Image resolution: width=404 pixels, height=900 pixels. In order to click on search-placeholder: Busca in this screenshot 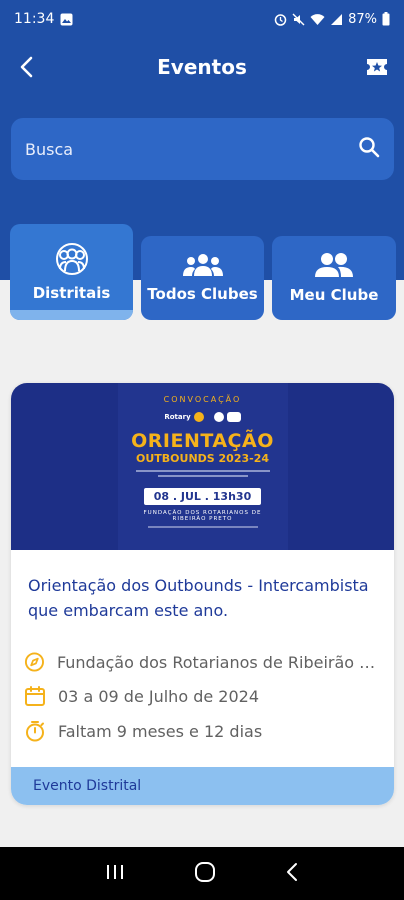, I will do `click(49, 149)`.